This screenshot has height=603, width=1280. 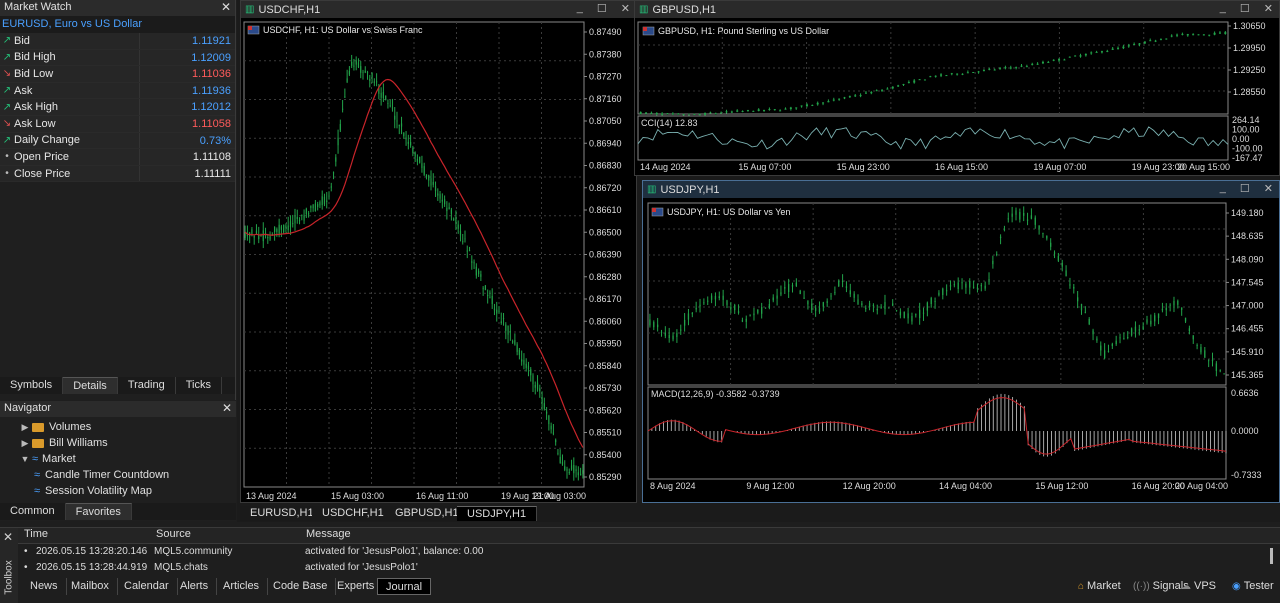 I want to click on col-time: Time, so click(x=36, y=535).